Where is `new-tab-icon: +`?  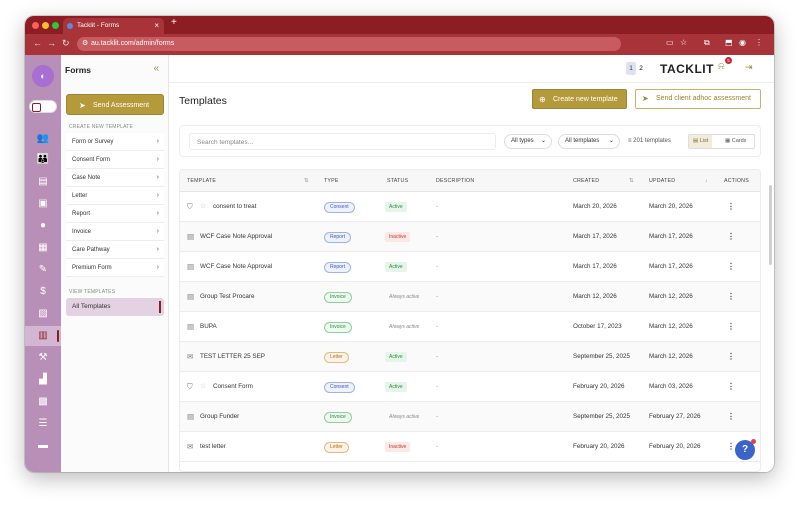
new-tab-icon: + is located at coordinates (174, 22).